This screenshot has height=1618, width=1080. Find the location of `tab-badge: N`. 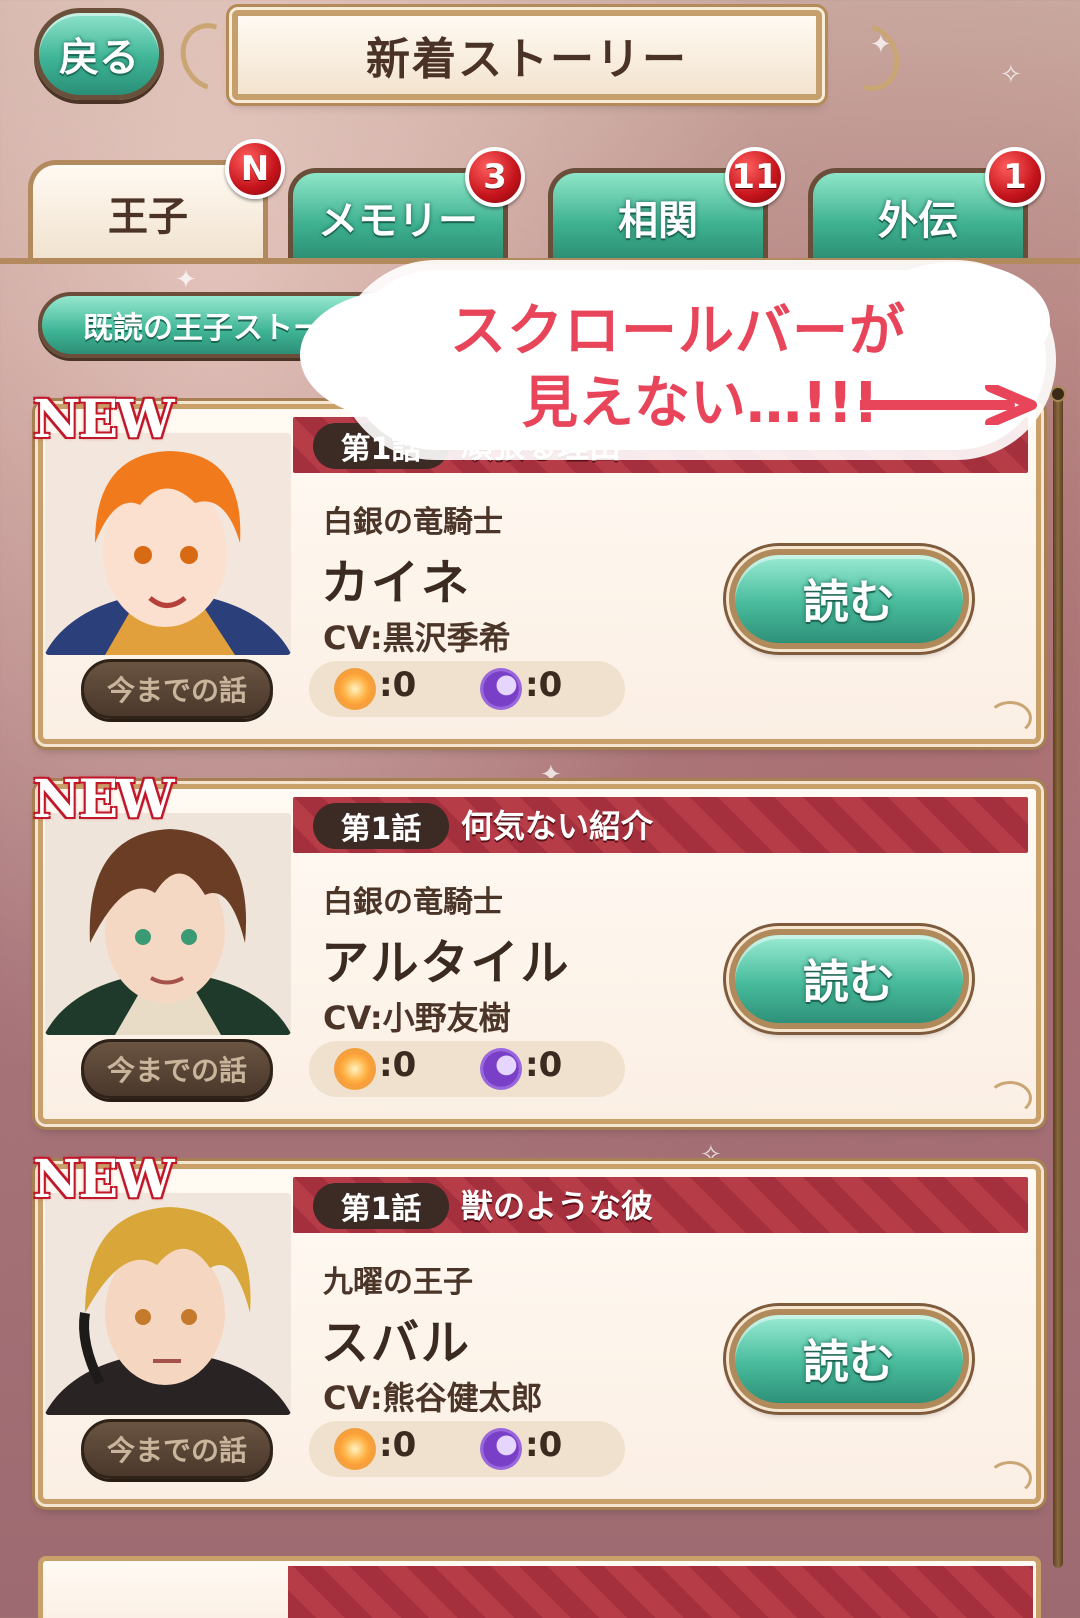

tab-badge: N is located at coordinates (255, 169).